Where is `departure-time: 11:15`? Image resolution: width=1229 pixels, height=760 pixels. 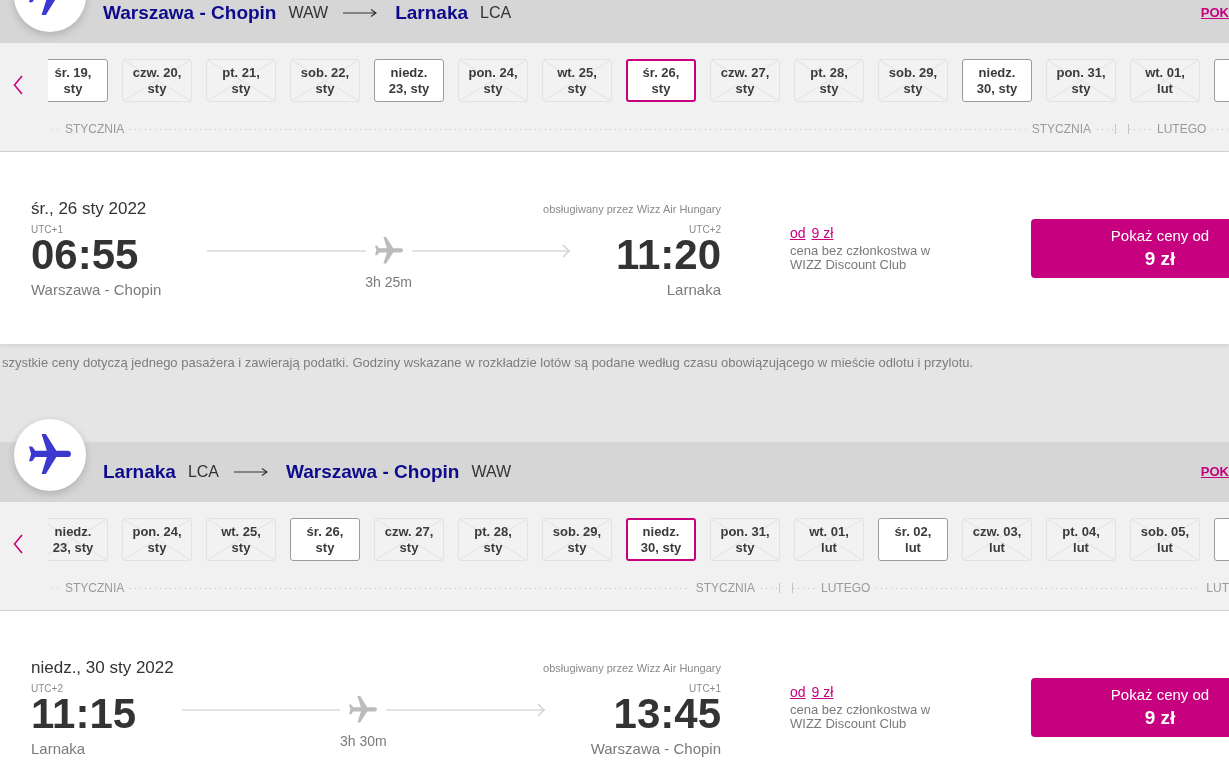
departure-time: 11:15 is located at coordinates (84, 714).